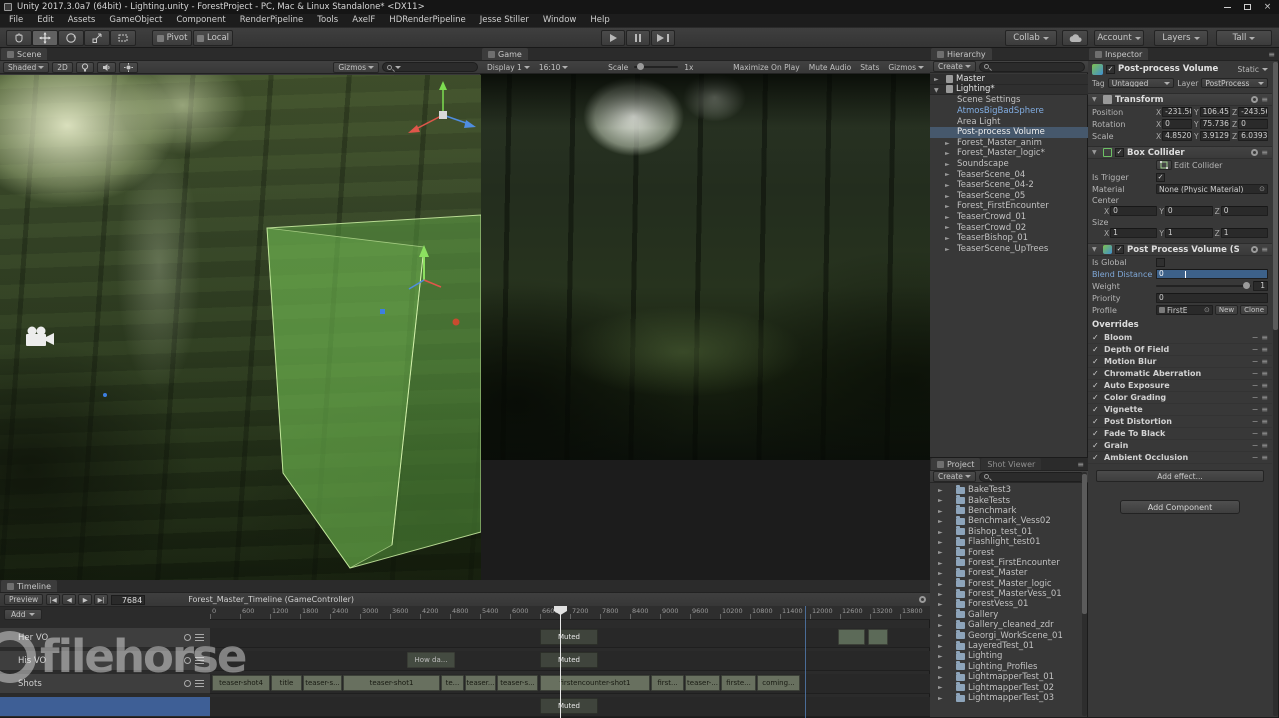 The width and height of the screenshot is (1279, 718). I want to click on override-row: ✓ Vignette − ≡, so click(1180, 410).